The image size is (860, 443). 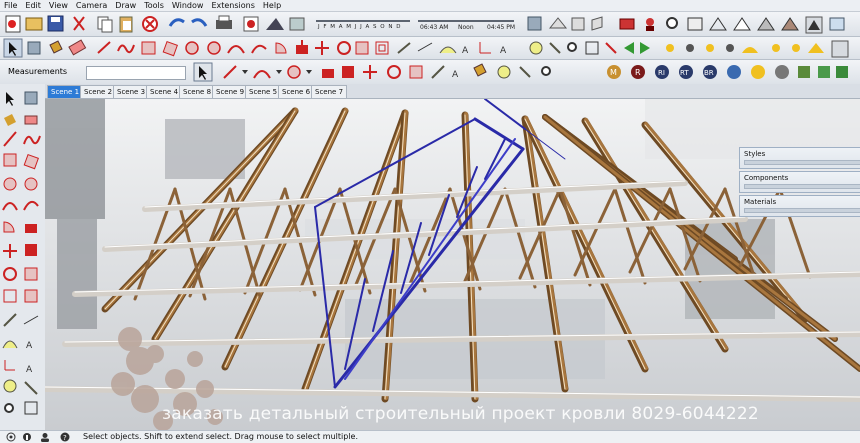 I want to click on toolbar-row-2-right-icons, so click(x=690, y=48).